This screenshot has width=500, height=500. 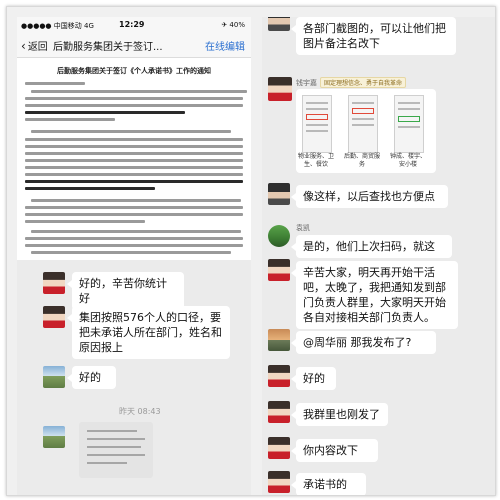 I want to click on chevron-left-icon: ‹, so click(x=23, y=46).